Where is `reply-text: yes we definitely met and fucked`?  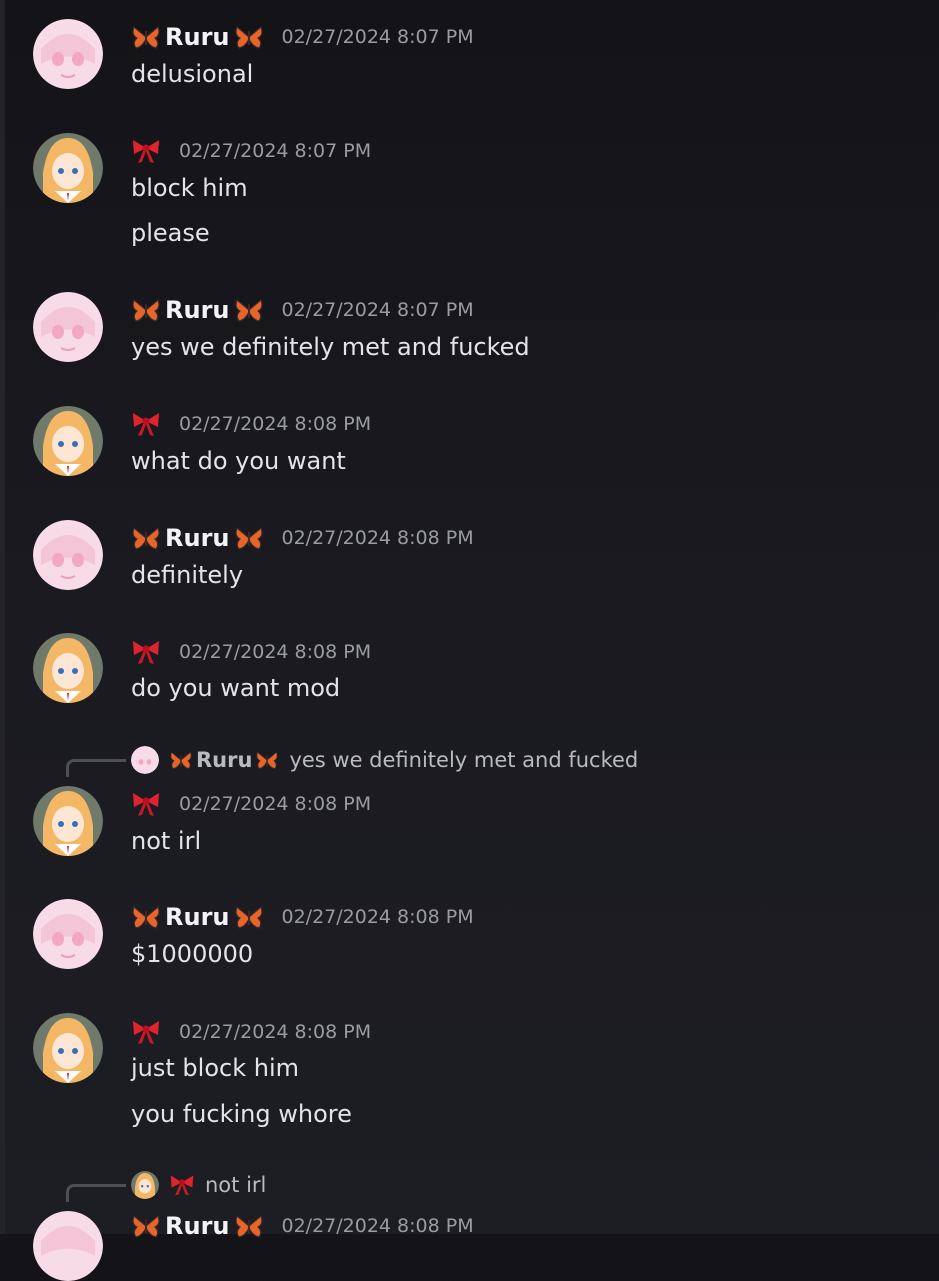
reply-text: yes we definitely met and fucked is located at coordinates (463, 760).